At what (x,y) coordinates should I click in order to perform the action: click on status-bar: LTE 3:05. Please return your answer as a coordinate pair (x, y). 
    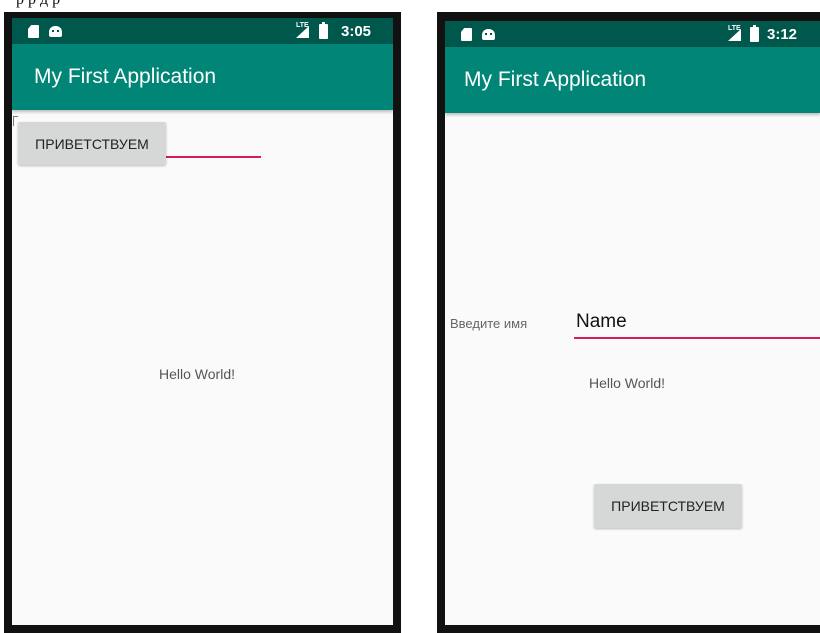
    Looking at the image, I should click on (202, 31).